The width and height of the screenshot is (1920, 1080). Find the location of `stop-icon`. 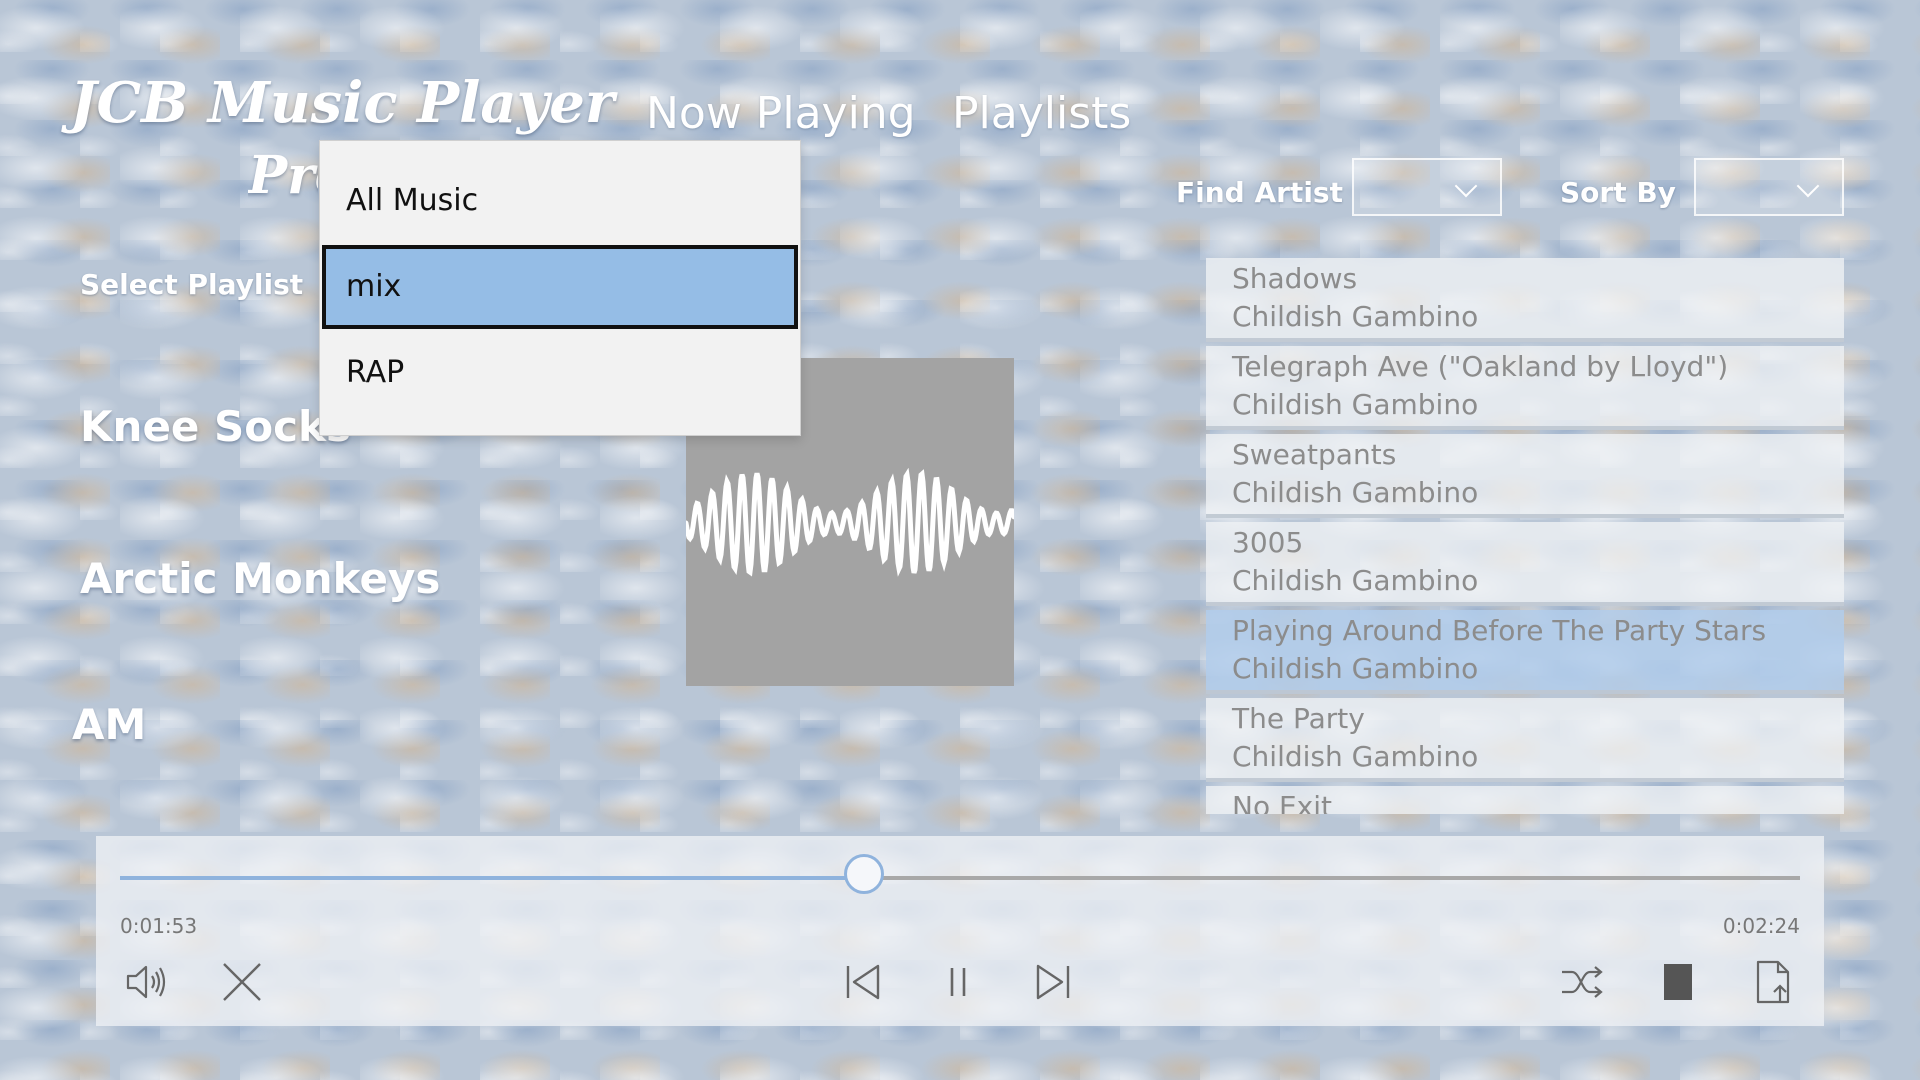

stop-icon is located at coordinates (1678, 982).